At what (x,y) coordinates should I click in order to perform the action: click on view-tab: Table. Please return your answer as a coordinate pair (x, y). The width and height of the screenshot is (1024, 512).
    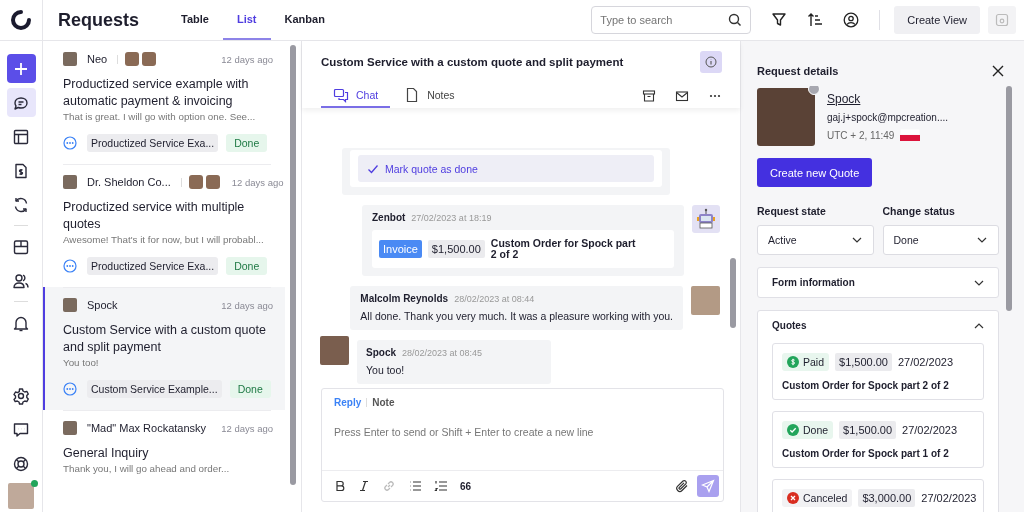
    Looking at the image, I should click on (195, 20).